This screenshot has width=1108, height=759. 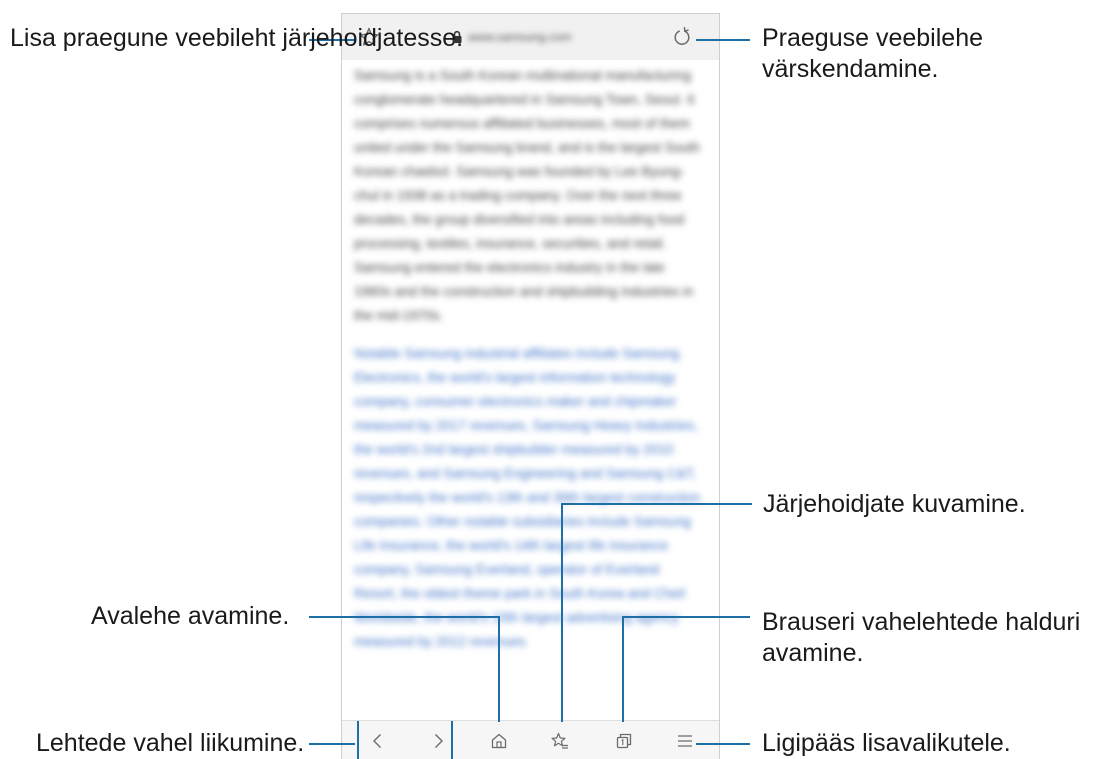 I want to click on leader-line-tab-manager, so click(x=686, y=669).